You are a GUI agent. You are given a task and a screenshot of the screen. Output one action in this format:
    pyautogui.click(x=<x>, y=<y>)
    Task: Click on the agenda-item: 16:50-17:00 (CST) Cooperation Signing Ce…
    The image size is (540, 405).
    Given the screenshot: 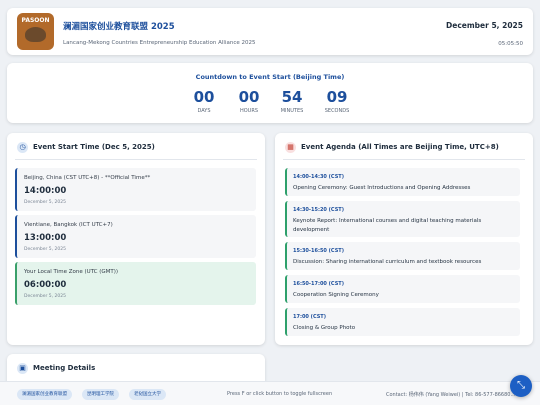 What is the action you would take?
    pyautogui.click(x=402, y=289)
    